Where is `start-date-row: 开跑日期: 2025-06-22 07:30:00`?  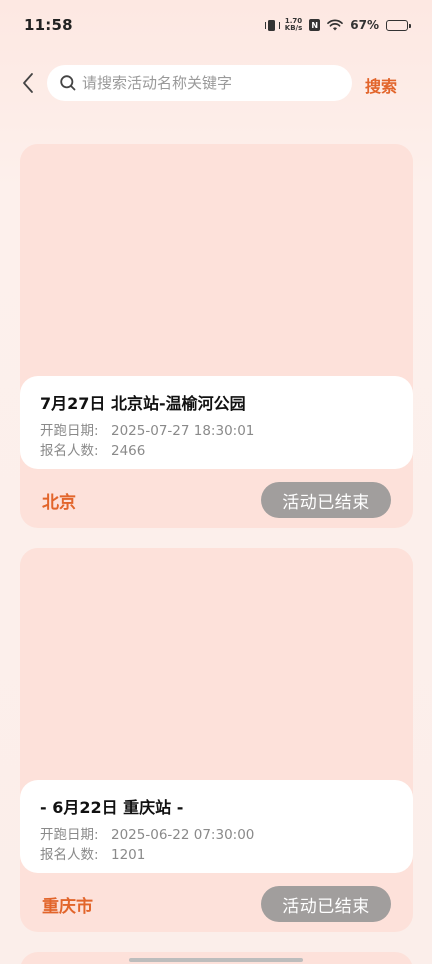 start-date-row: 开跑日期: 2025-06-22 07:30:00 is located at coordinates (216, 835).